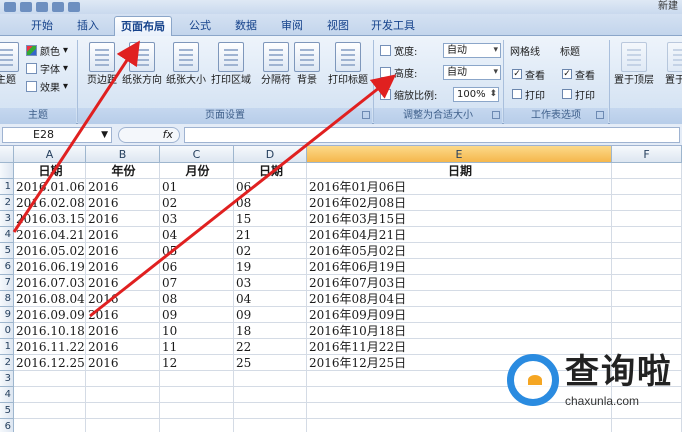 Image resolution: width=682 pixels, height=432 pixels. What do you see at coordinates (142, 74) in the screenshot?
I see `orientation-button: 纸张方向` at bounding box center [142, 74].